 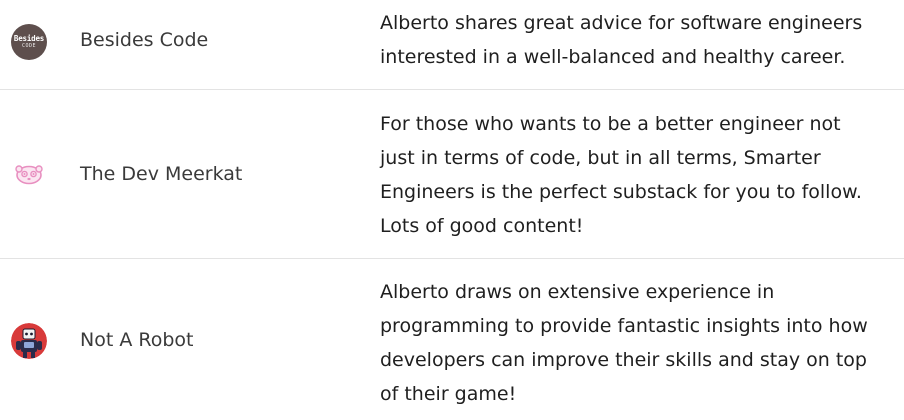 I want to click on meerkat-icon, so click(x=29, y=175).